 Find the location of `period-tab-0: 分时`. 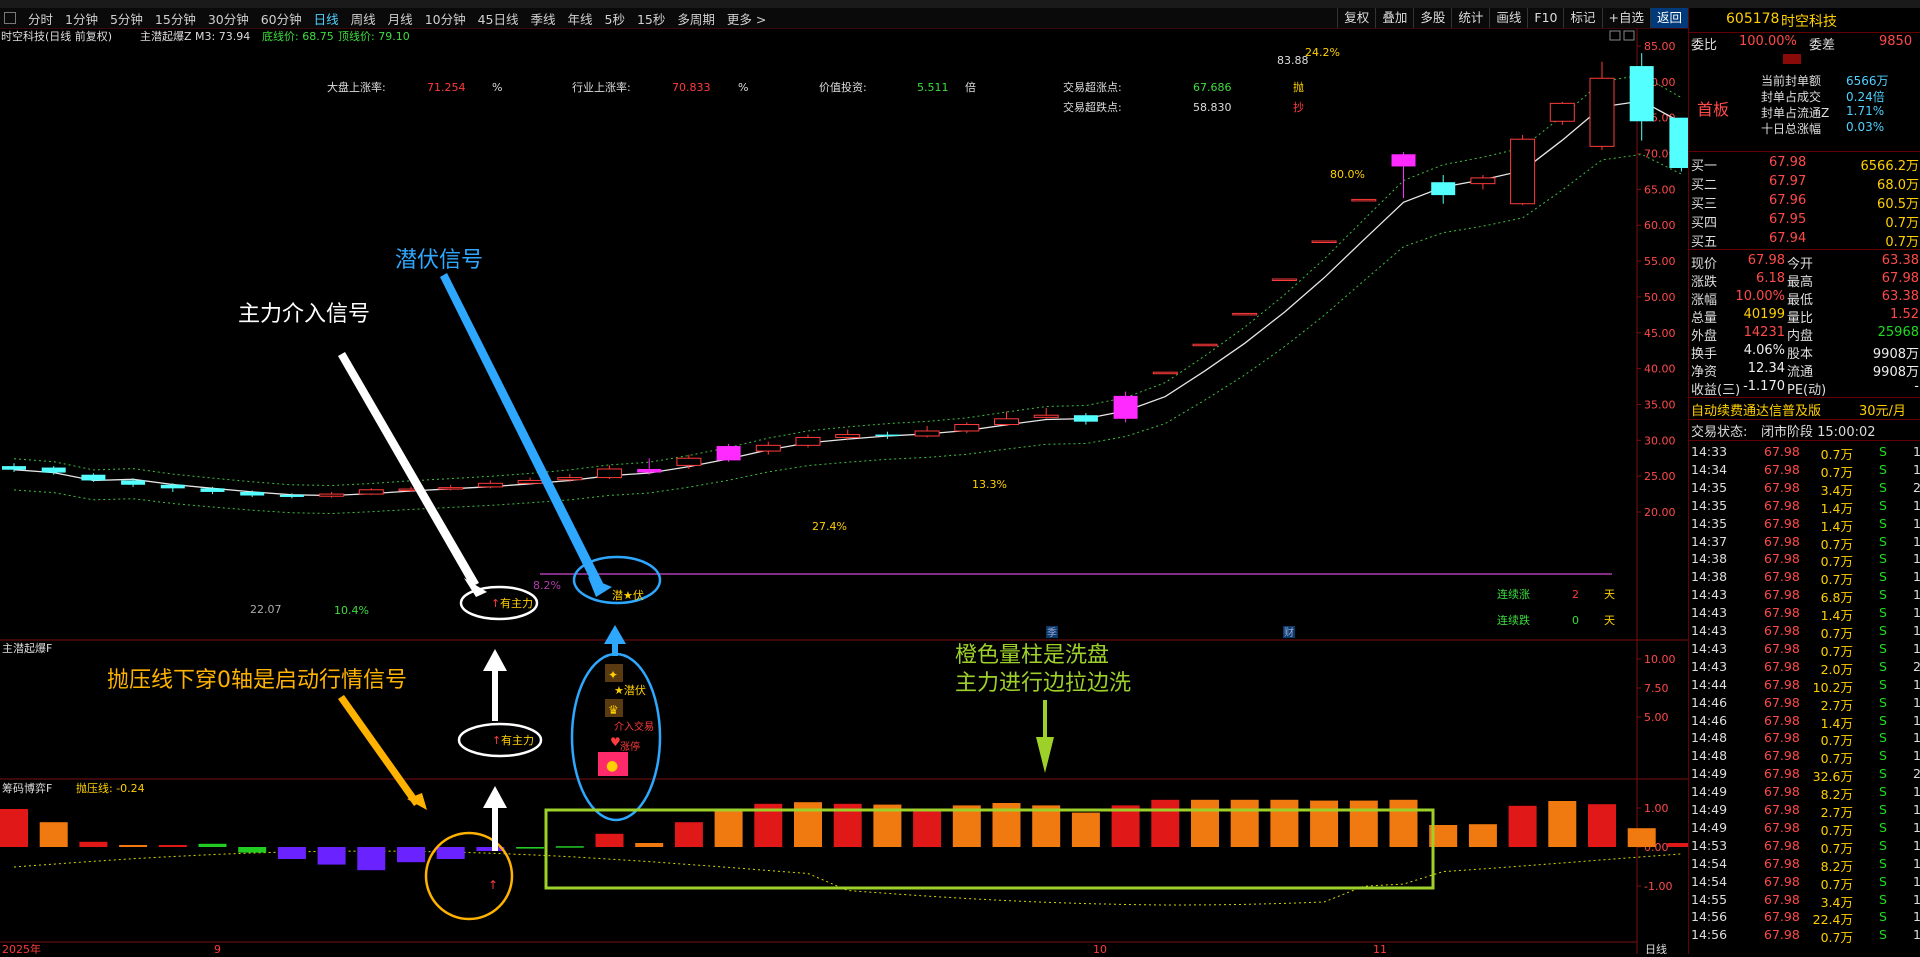

period-tab-0: 分时 is located at coordinates (40, 18).